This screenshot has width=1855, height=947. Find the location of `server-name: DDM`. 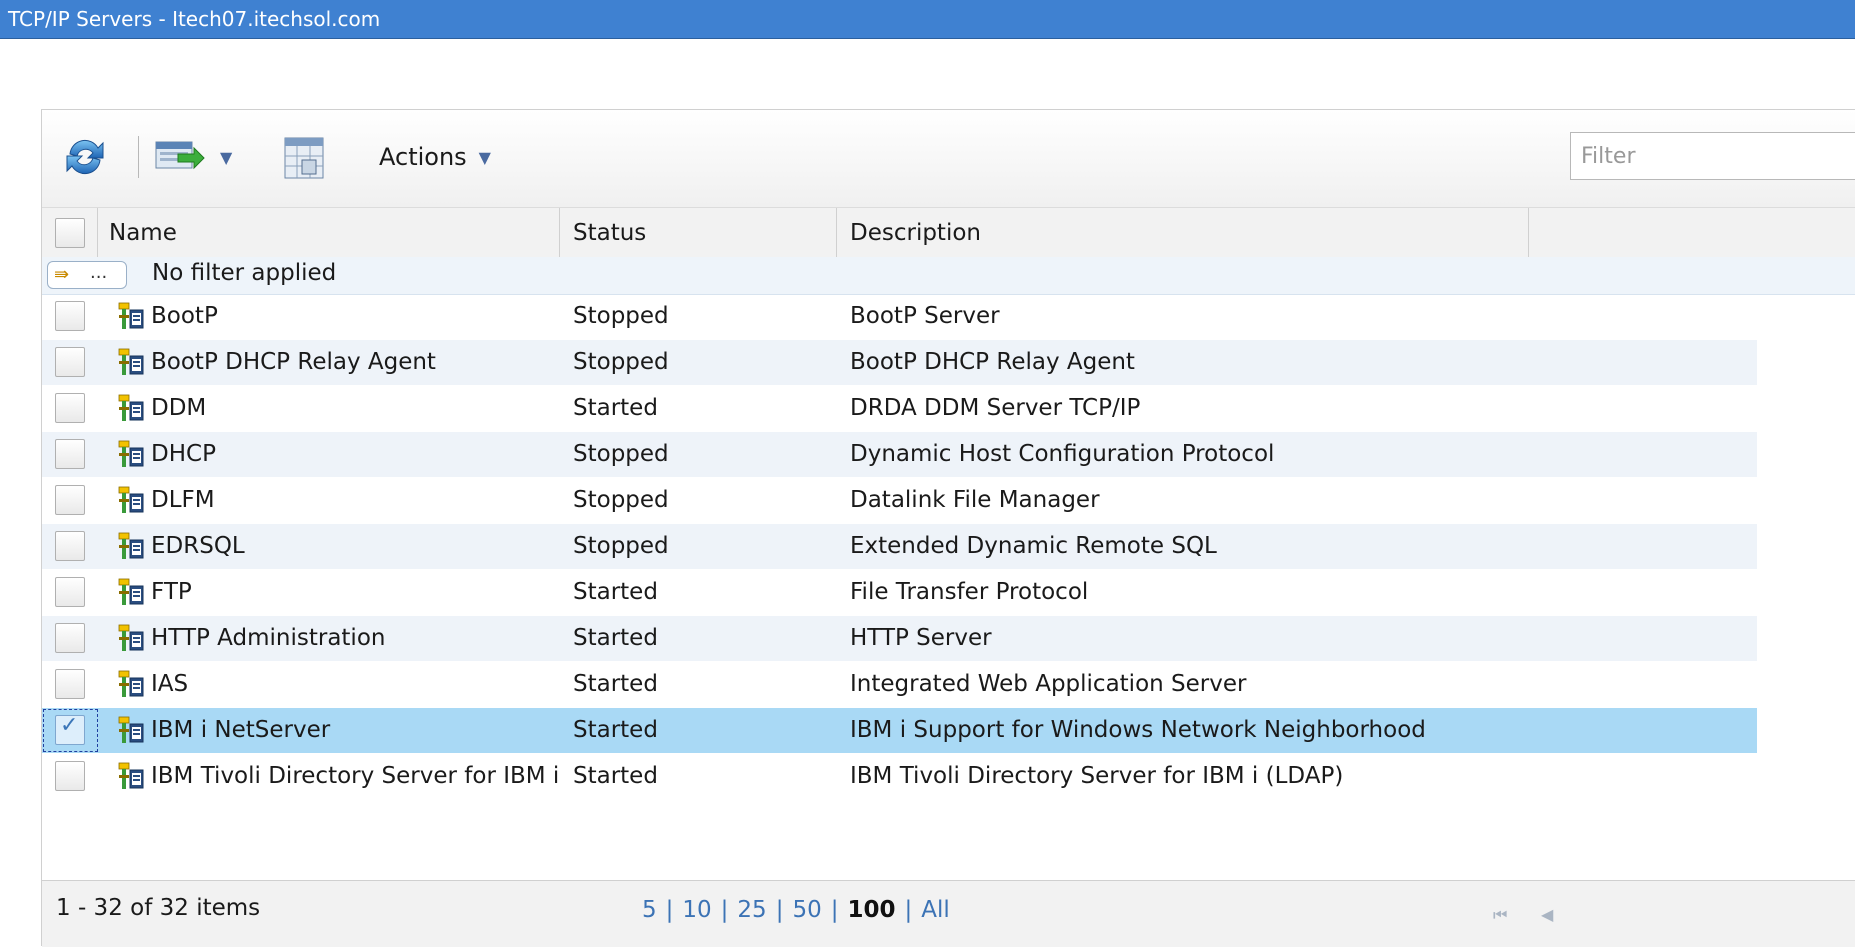

server-name: DDM is located at coordinates (178, 408).